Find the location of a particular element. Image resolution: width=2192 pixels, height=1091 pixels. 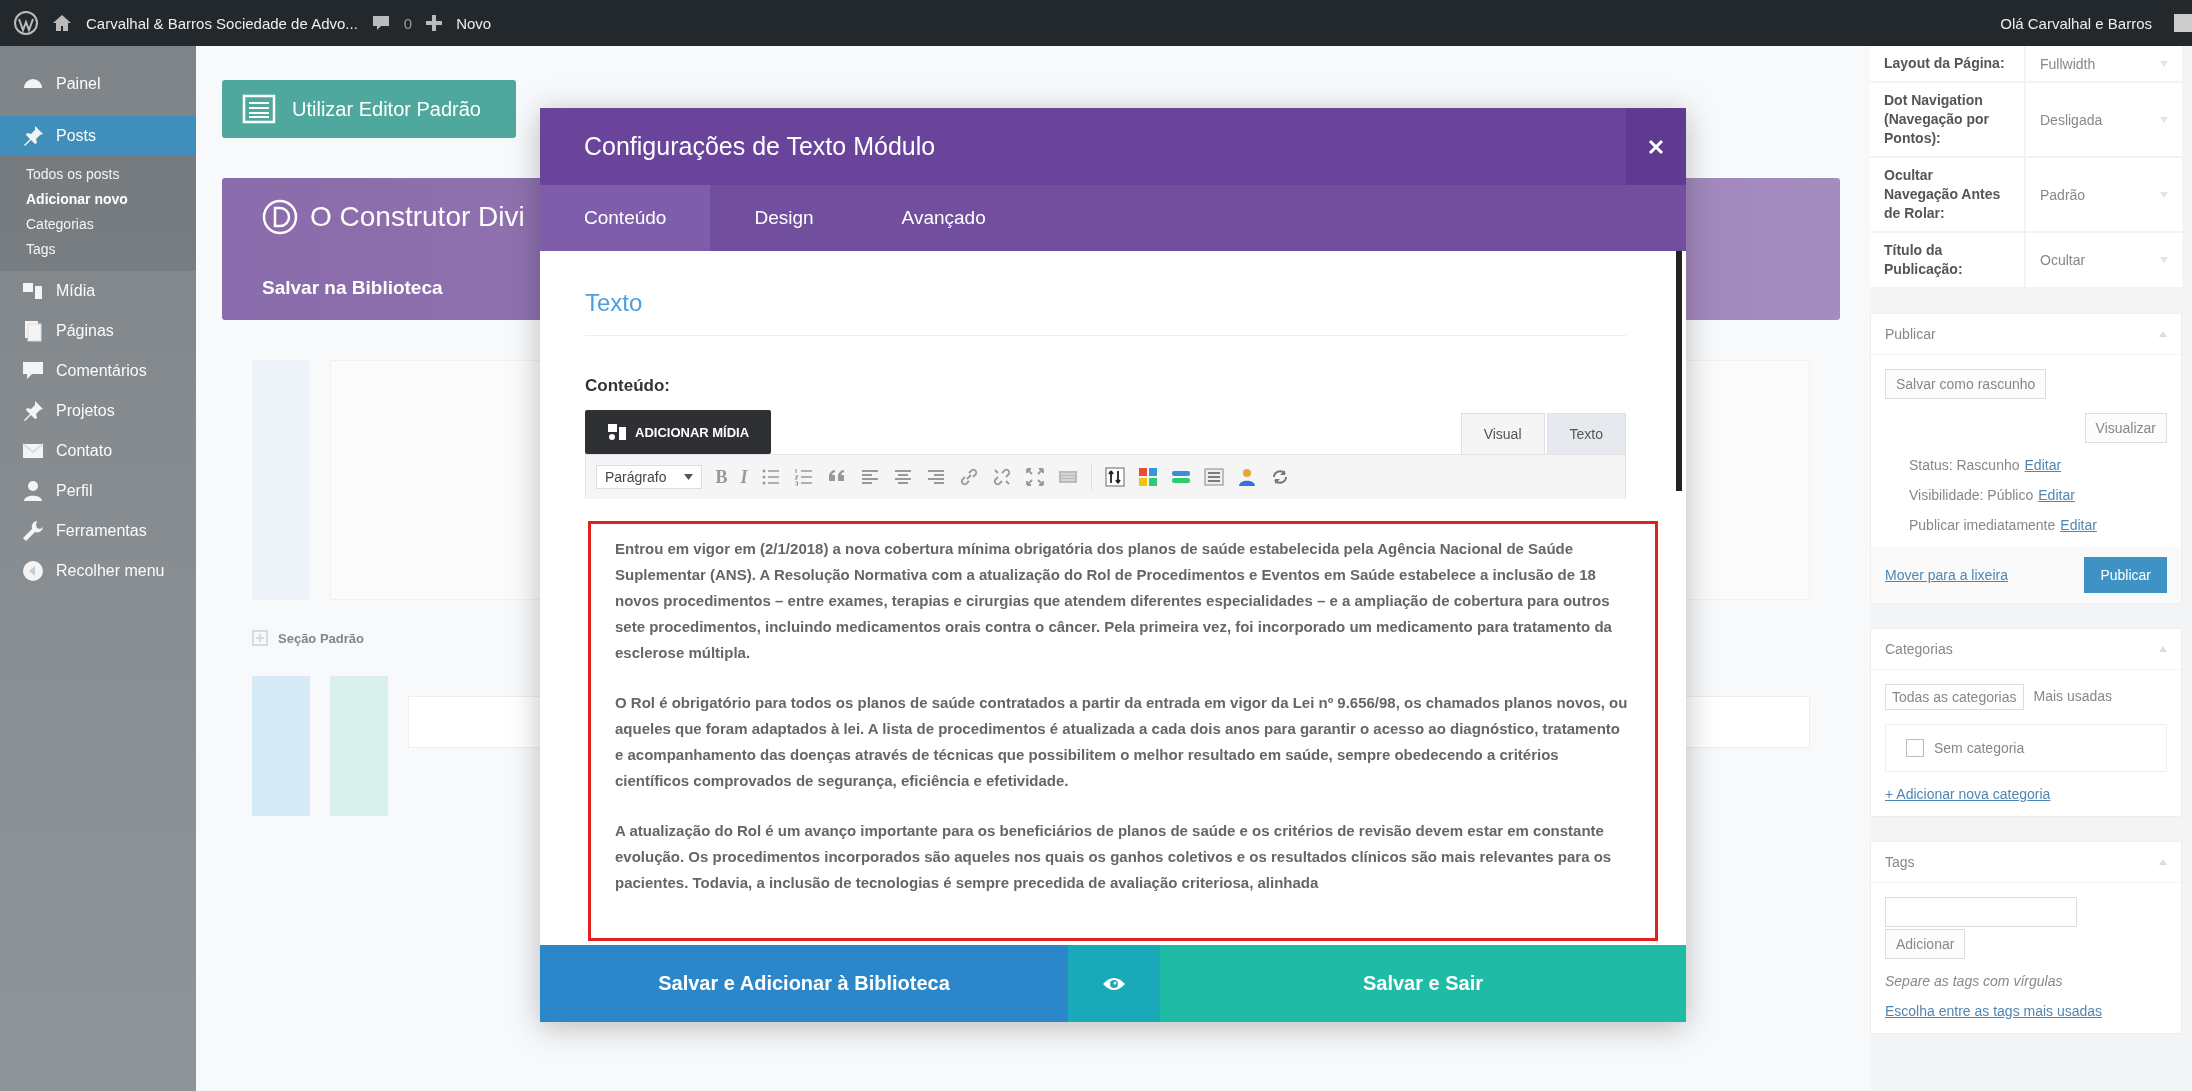

sidebar-item: Perfil is located at coordinates (98, 491).